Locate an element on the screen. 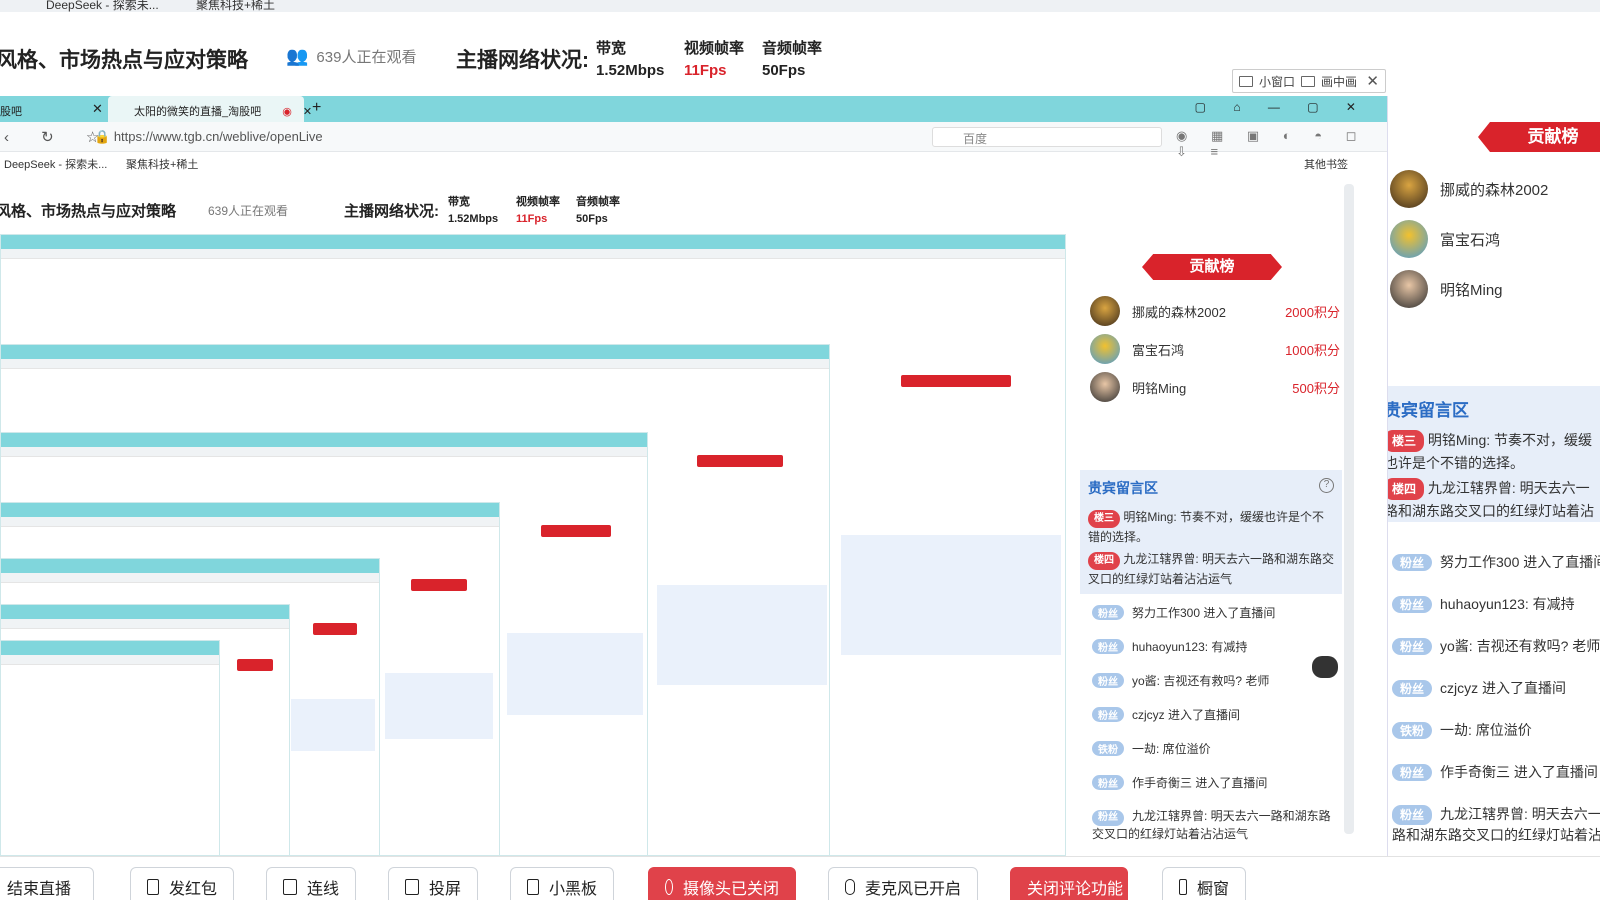 The height and width of the screenshot is (900, 1600). browser-tab-bar: 股吧 ✕ 太阳的微笑的直播_淘股吧 ◉ ✕ + ▢ ⌂ — ▢ ✕ is located at coordinates (693, 109).